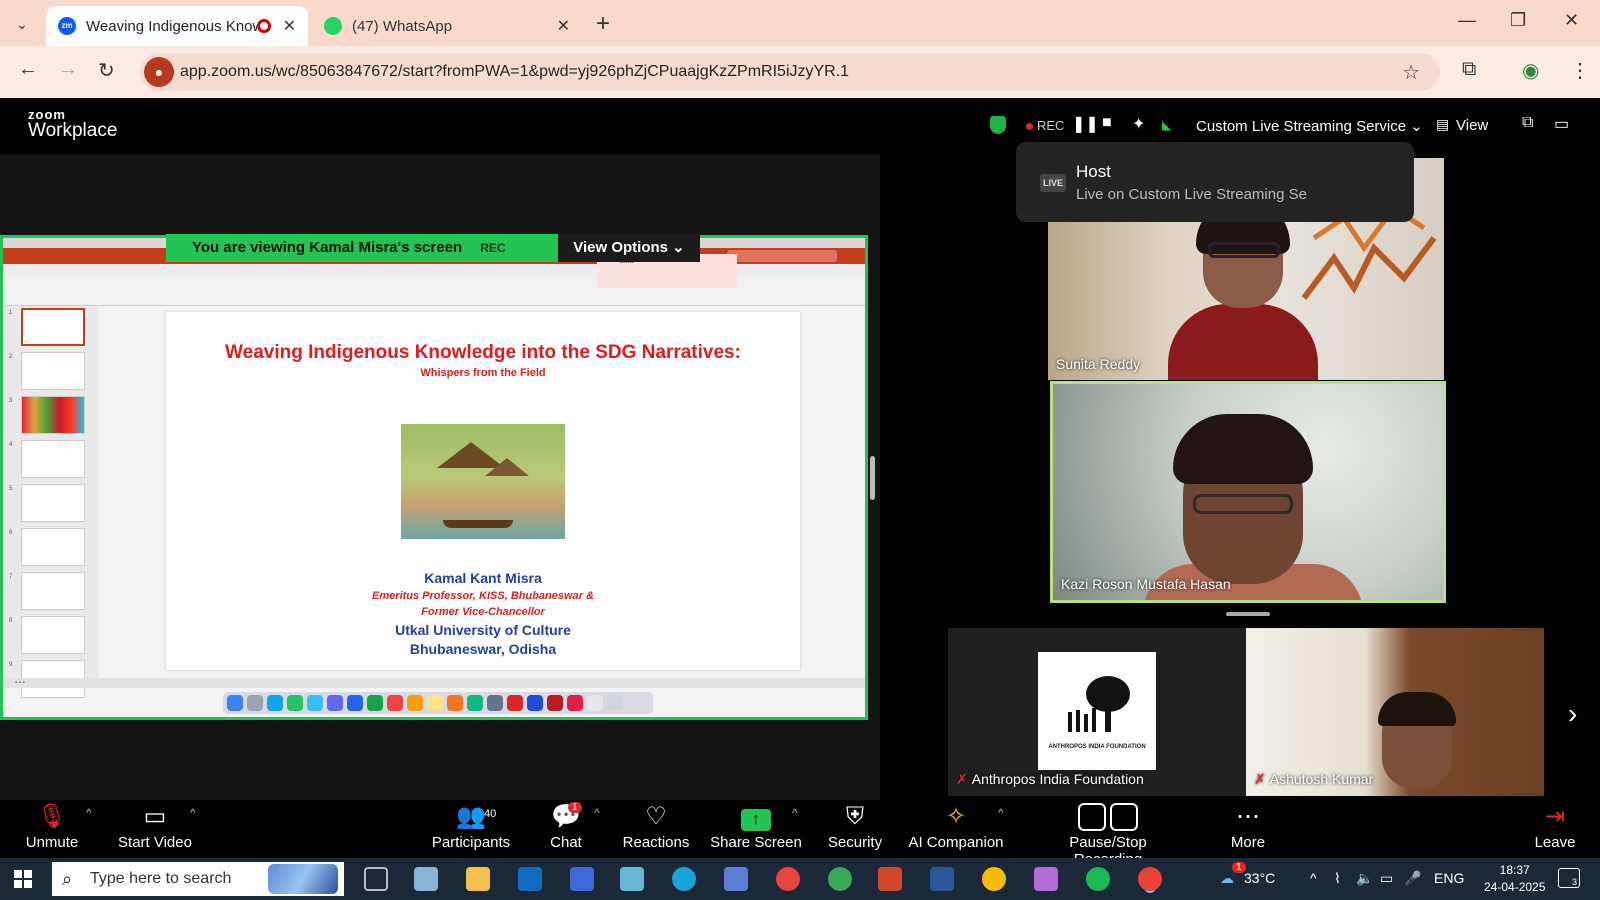 The height and width of the screenshot is (900, 1600). Describe the element at coordinates (855, 829) in the screenshot. I see `security-button: ⛨ Security` at that location.